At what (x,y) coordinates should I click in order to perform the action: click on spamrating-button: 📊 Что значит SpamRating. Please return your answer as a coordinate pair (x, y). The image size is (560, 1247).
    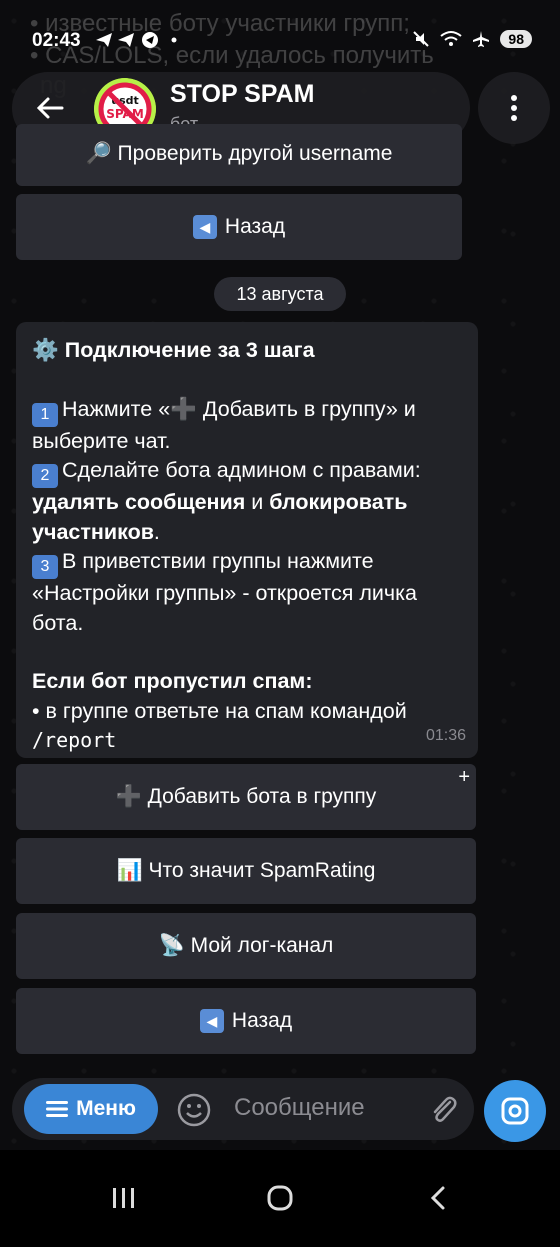
    Looking at the image, I should click on (246, 871).